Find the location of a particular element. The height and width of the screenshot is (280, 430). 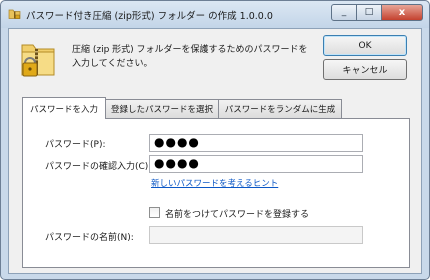

register-password-label: 名前をつけてパスワードを登録する is located at coordinates (237, 215).